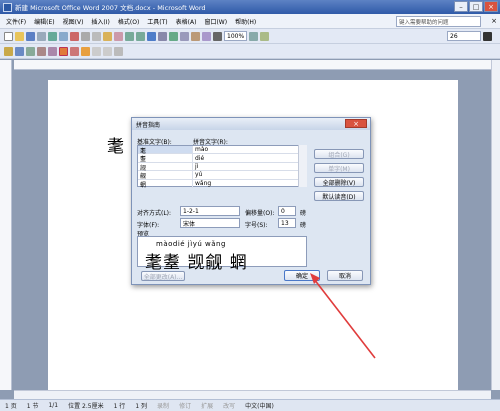 This screenshot has width=500, height=411. I want to click on list-icon, so click(30, 51).